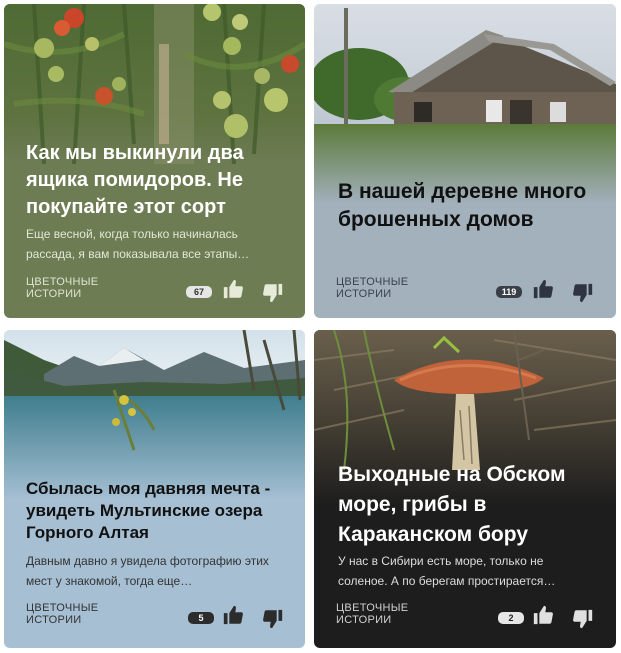 The height and width of the screenshot is (653, 621). What do you see at coordinates (465, 104) in the screenshot?
I see `abandoned-wooden-house-photo` at bounding box center [465, 104].